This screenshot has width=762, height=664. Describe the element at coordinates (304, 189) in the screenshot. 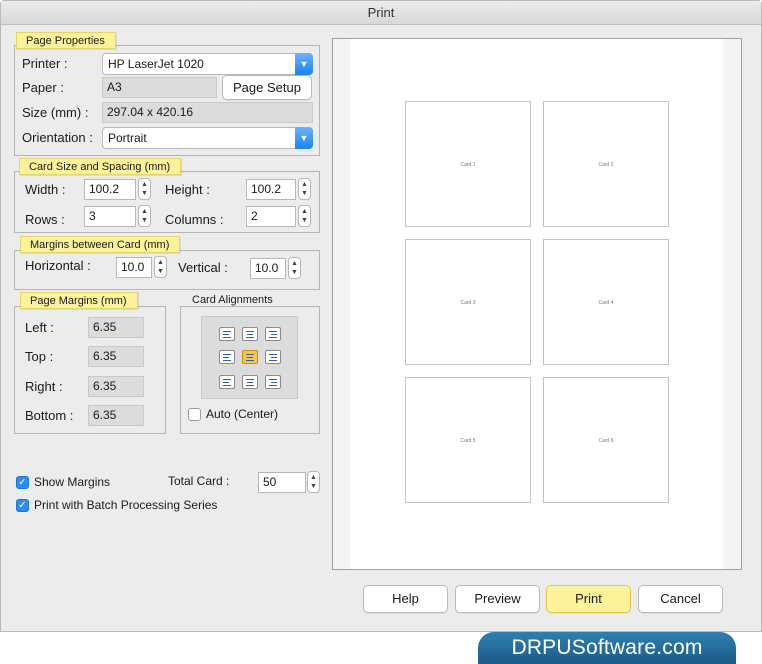

I see `height-stepper: ▲ ▼` at that location.